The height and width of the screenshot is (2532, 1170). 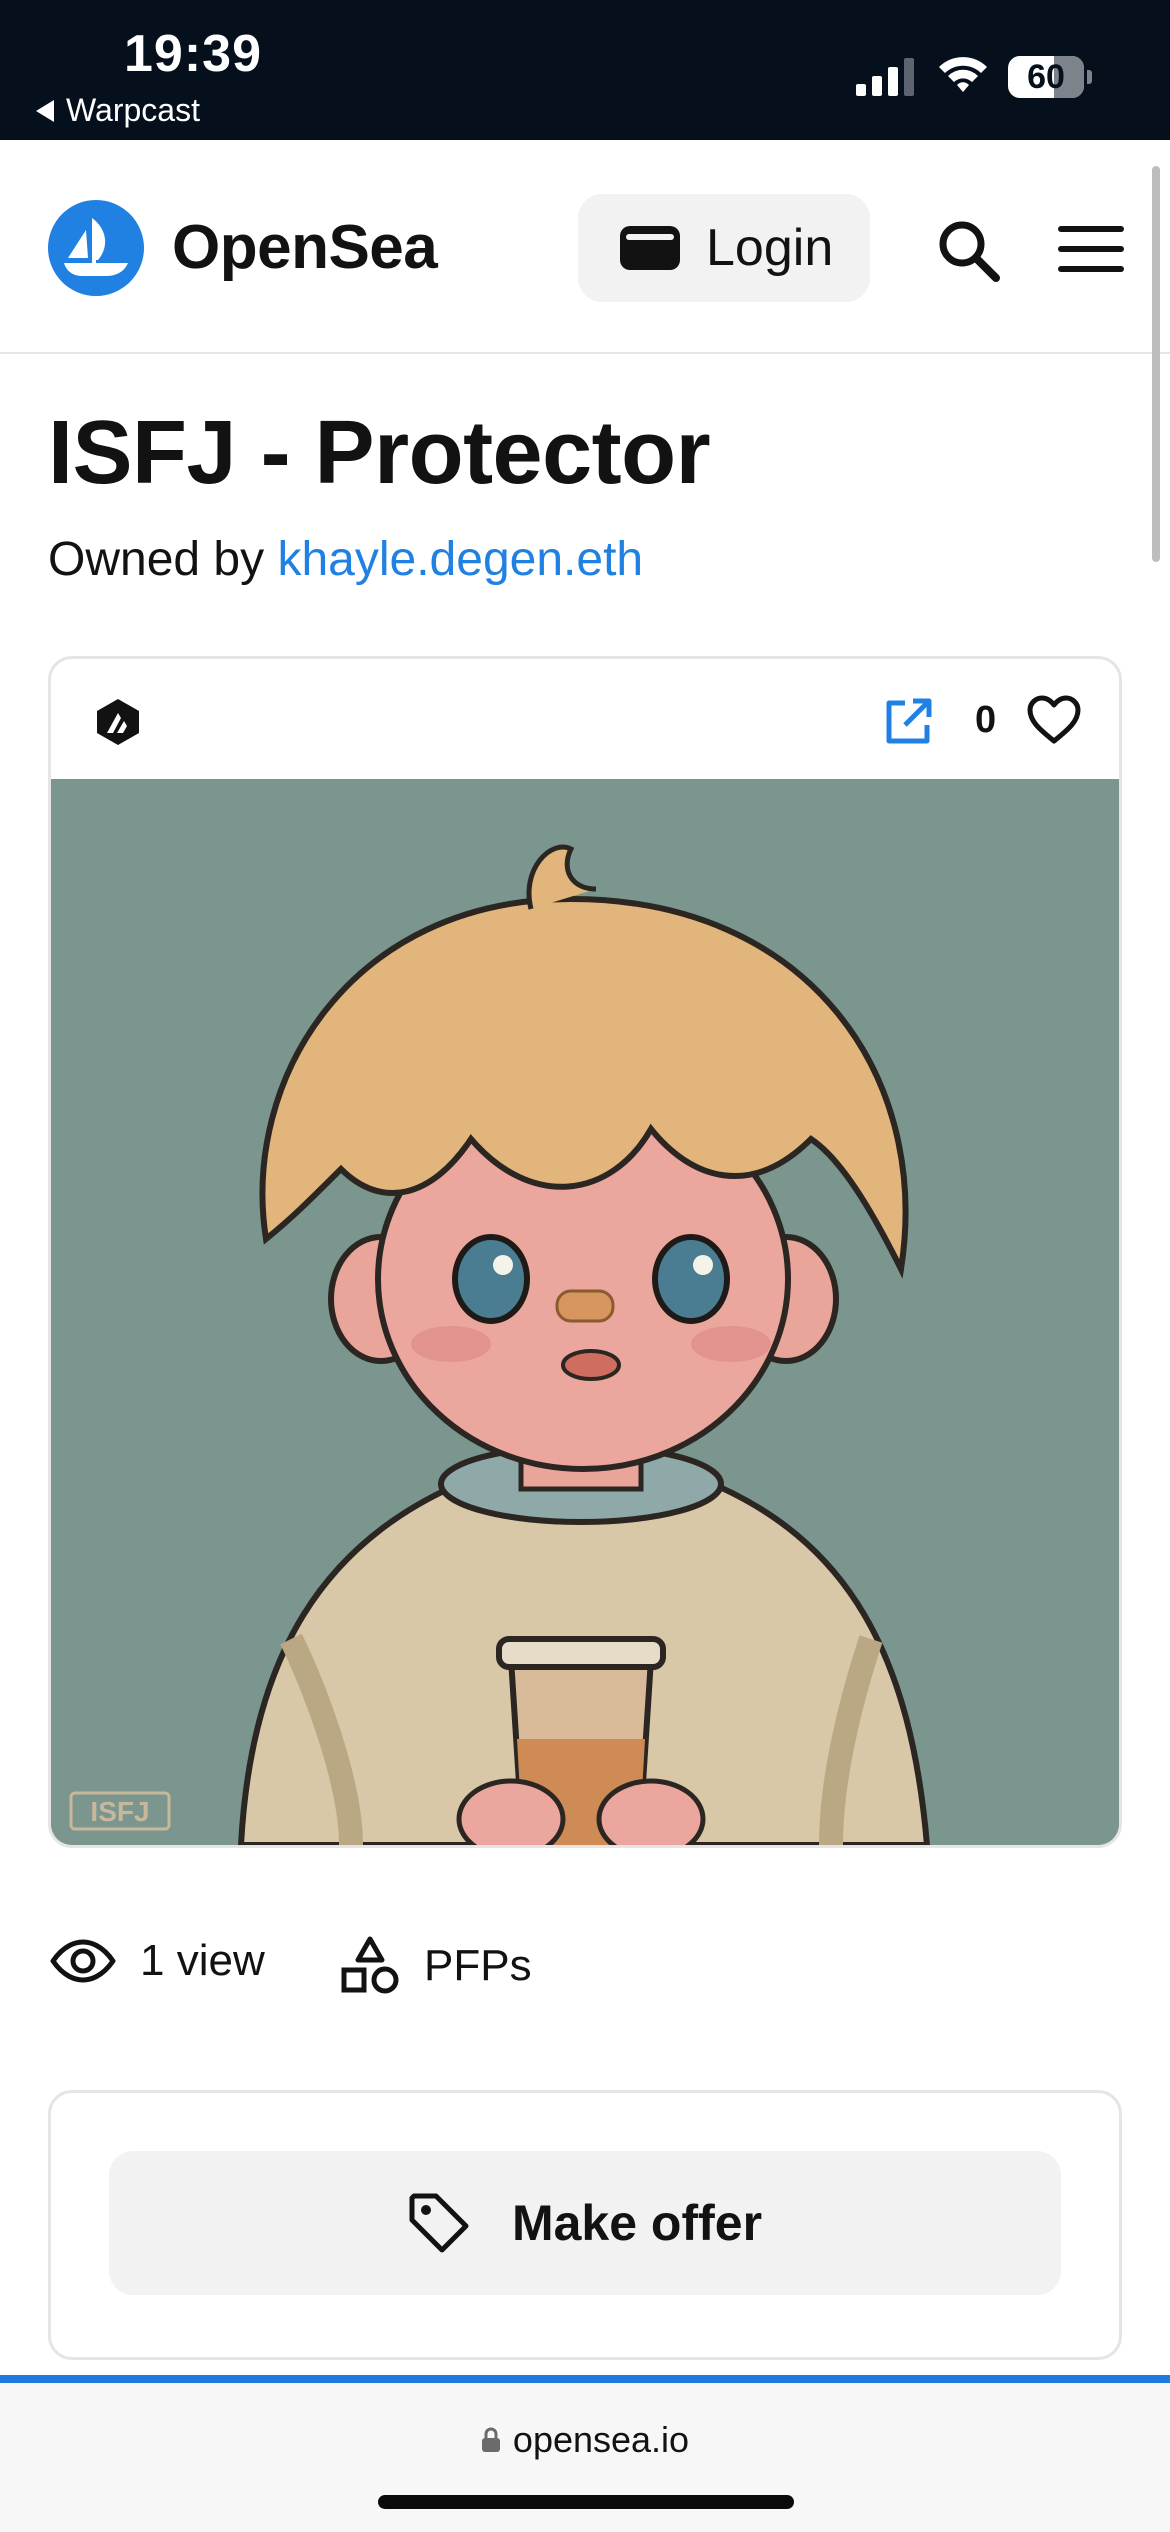 I want to click on heart-icon, so click(x=1054, y=720).